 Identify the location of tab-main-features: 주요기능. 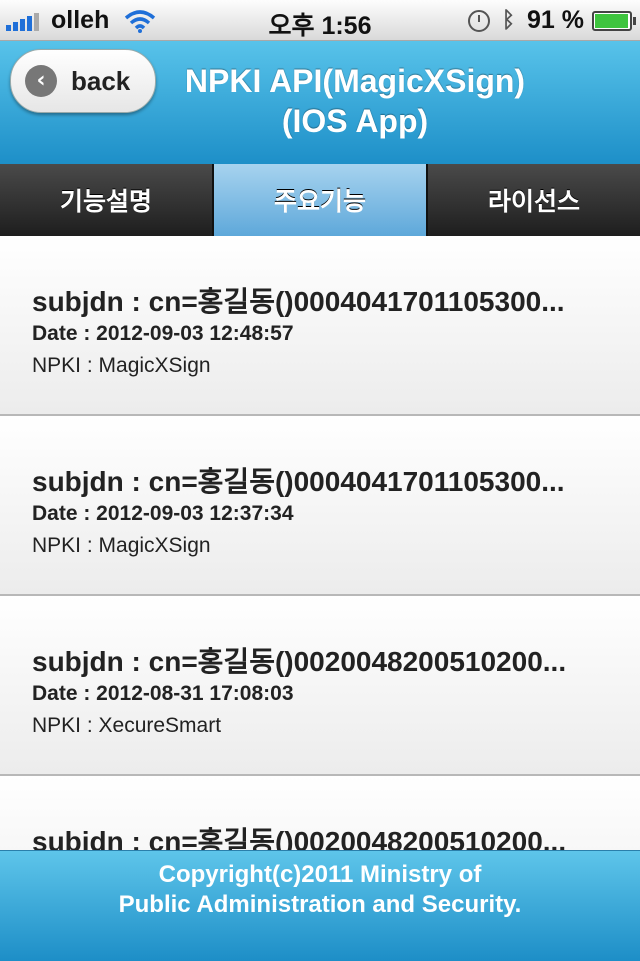
(321, 200).